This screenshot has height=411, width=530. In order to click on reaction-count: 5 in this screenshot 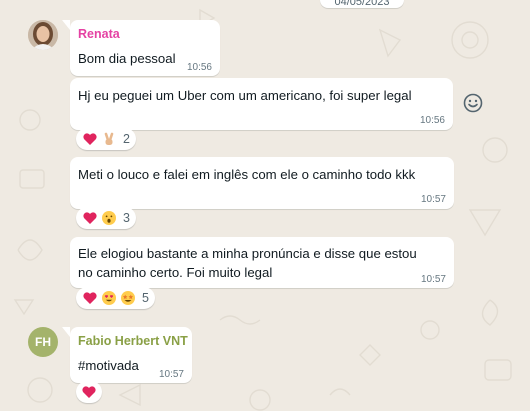, I will do `click(145, 298)`.